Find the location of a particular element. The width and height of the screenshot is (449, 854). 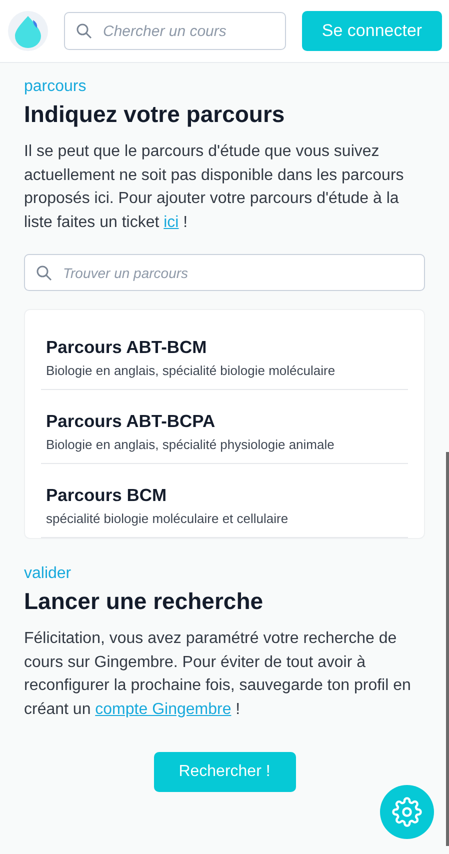

logo-icon is located at coordinates (28, 31).